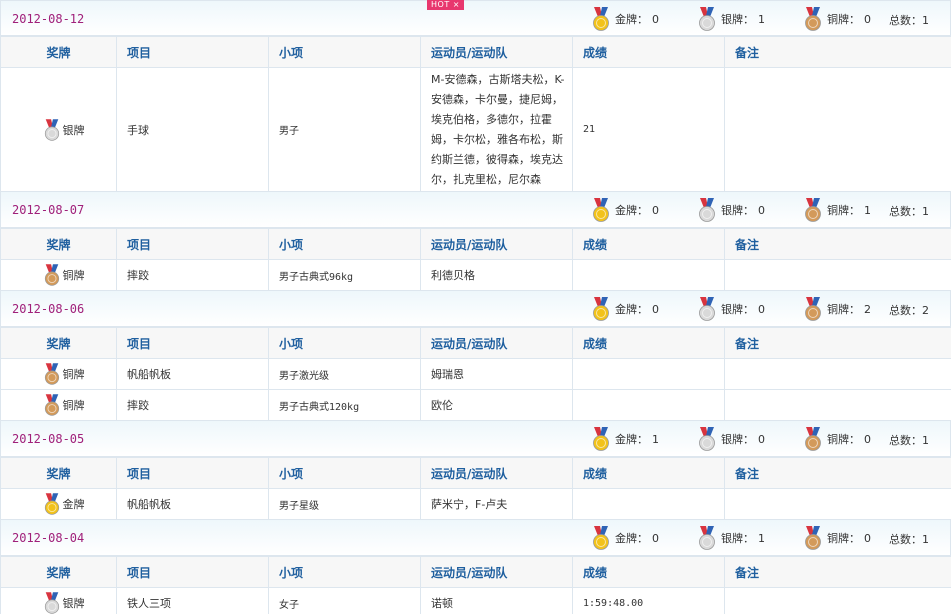  Describe the element at coordinates (625, 439) in the screenshot. I see `gold-count: 金牌： 1` at that location.